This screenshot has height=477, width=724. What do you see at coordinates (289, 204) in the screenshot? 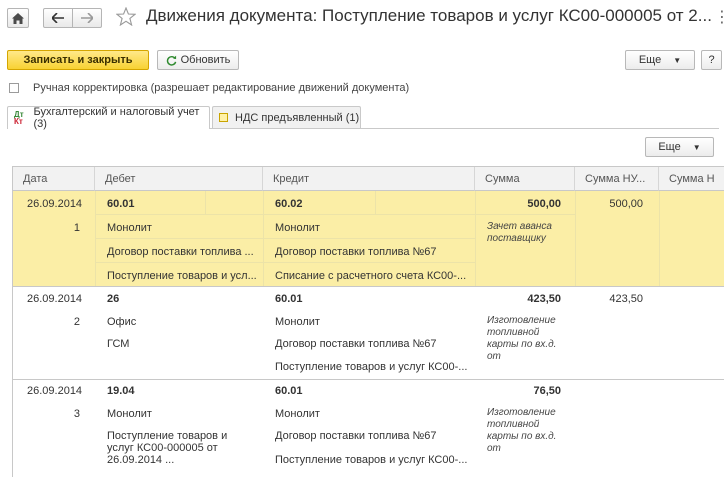
I see `credit-account-cell: 60.02` at bounding box center [289, 204].